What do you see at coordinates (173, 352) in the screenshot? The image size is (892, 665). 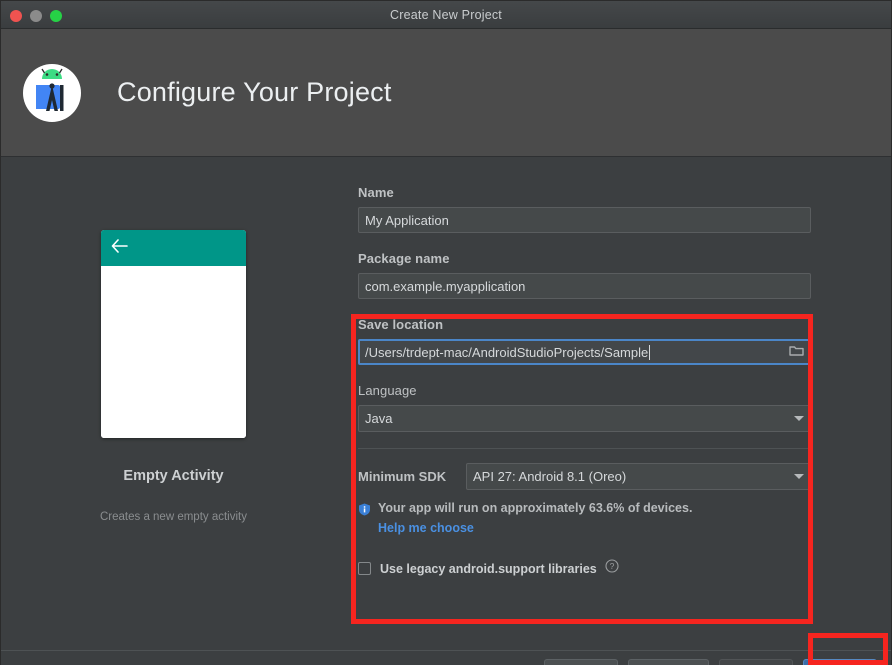 I see `preview-content-area` at bounding box center [173, 352].